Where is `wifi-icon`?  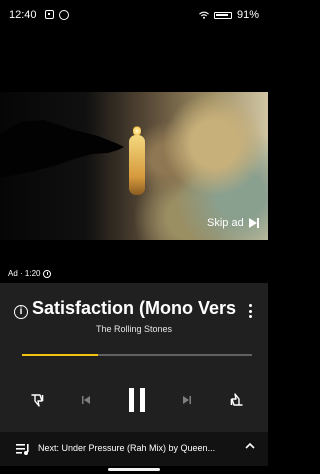
wifi-icon is located at coordinates (204, 15).